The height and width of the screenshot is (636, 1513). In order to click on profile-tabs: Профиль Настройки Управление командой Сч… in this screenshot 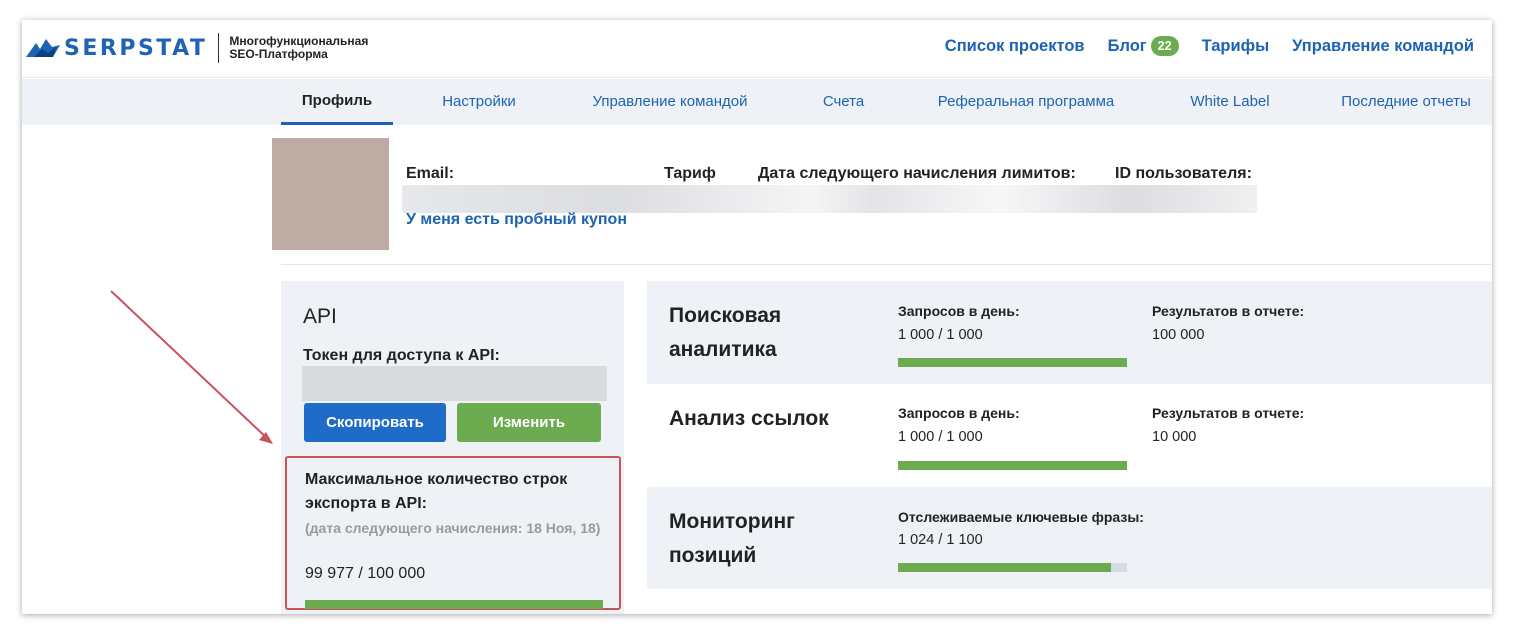, I will do `click(757, 102)`.